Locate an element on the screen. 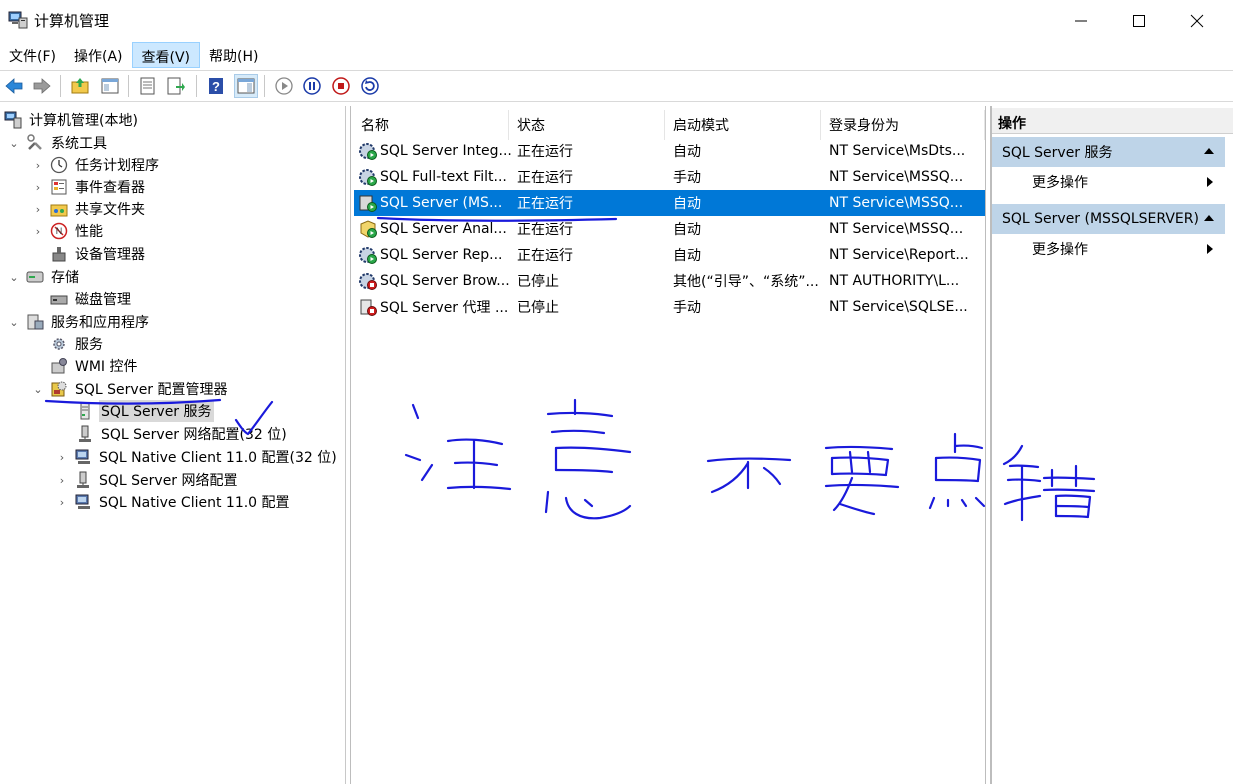 This screenshot has height=784, width=1233. tools-icon is located at coordinates (35, 143).